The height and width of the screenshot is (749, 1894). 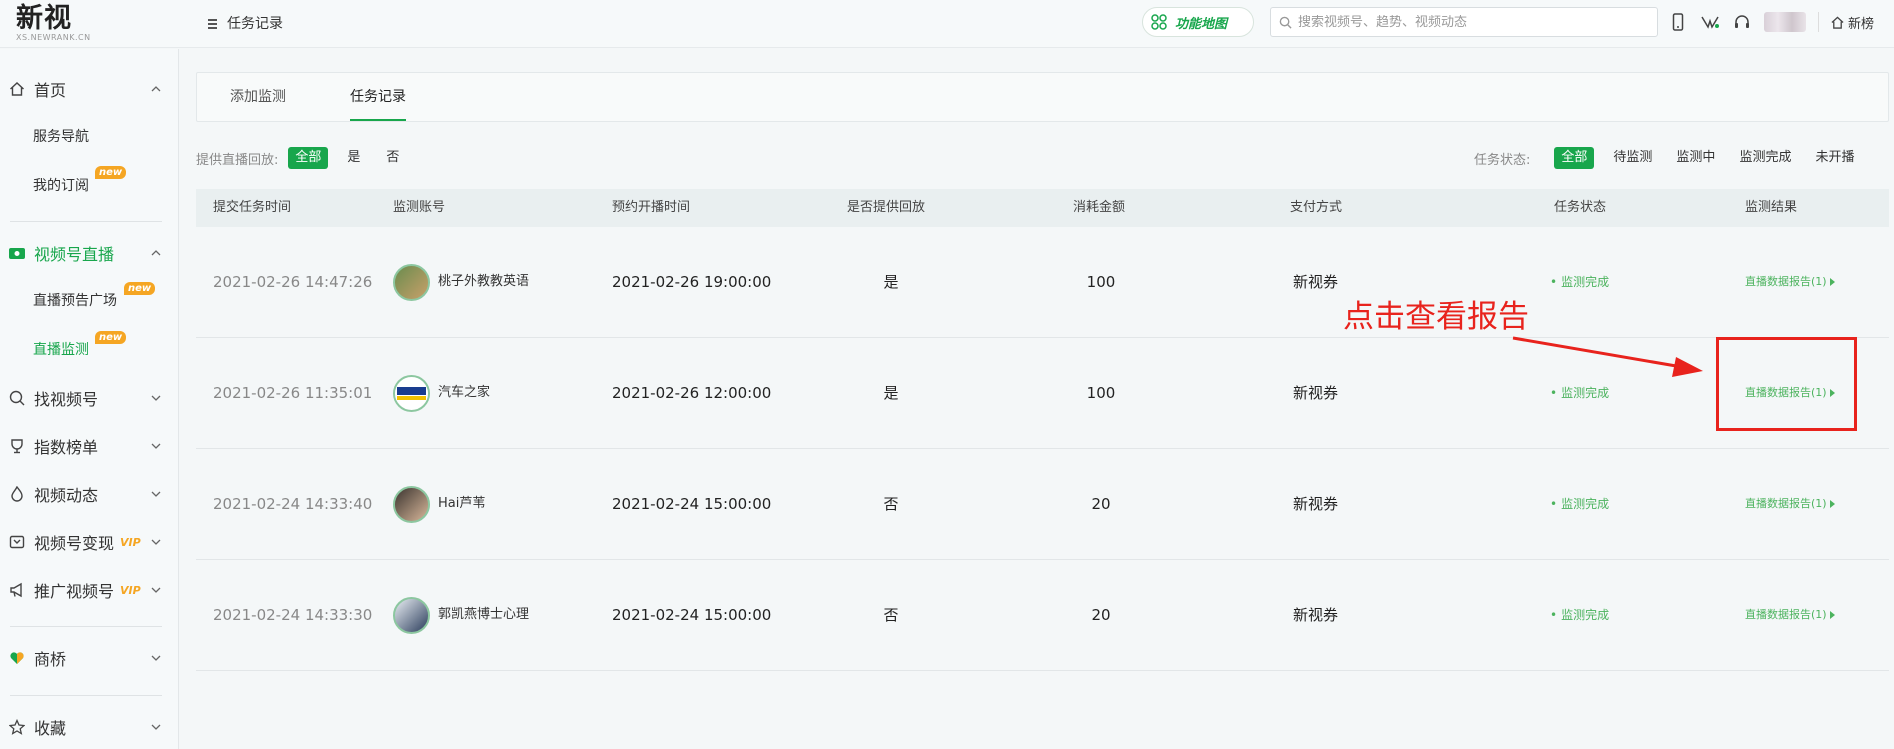 I want to click on replay-filter: 提供直播回放: 全部 是 否, so click(x=307, y=158).